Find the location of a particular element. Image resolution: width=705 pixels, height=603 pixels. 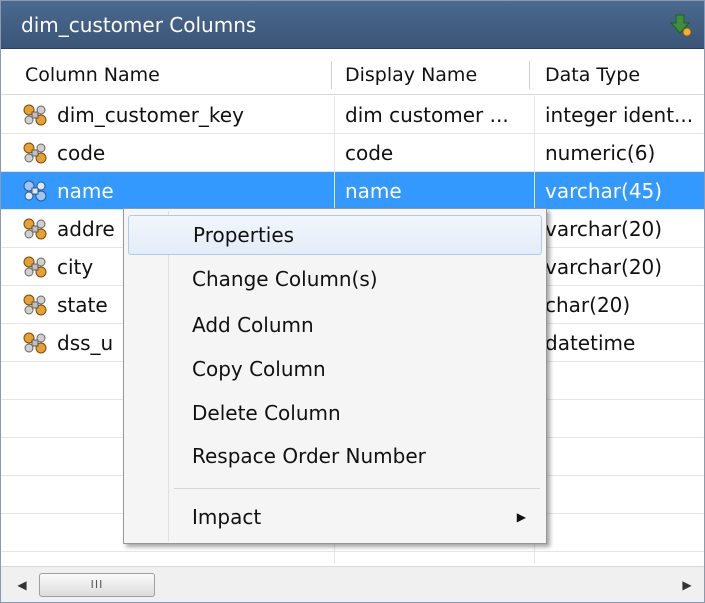

cell-data-type: char(20) is located at coordinates (588, 305).